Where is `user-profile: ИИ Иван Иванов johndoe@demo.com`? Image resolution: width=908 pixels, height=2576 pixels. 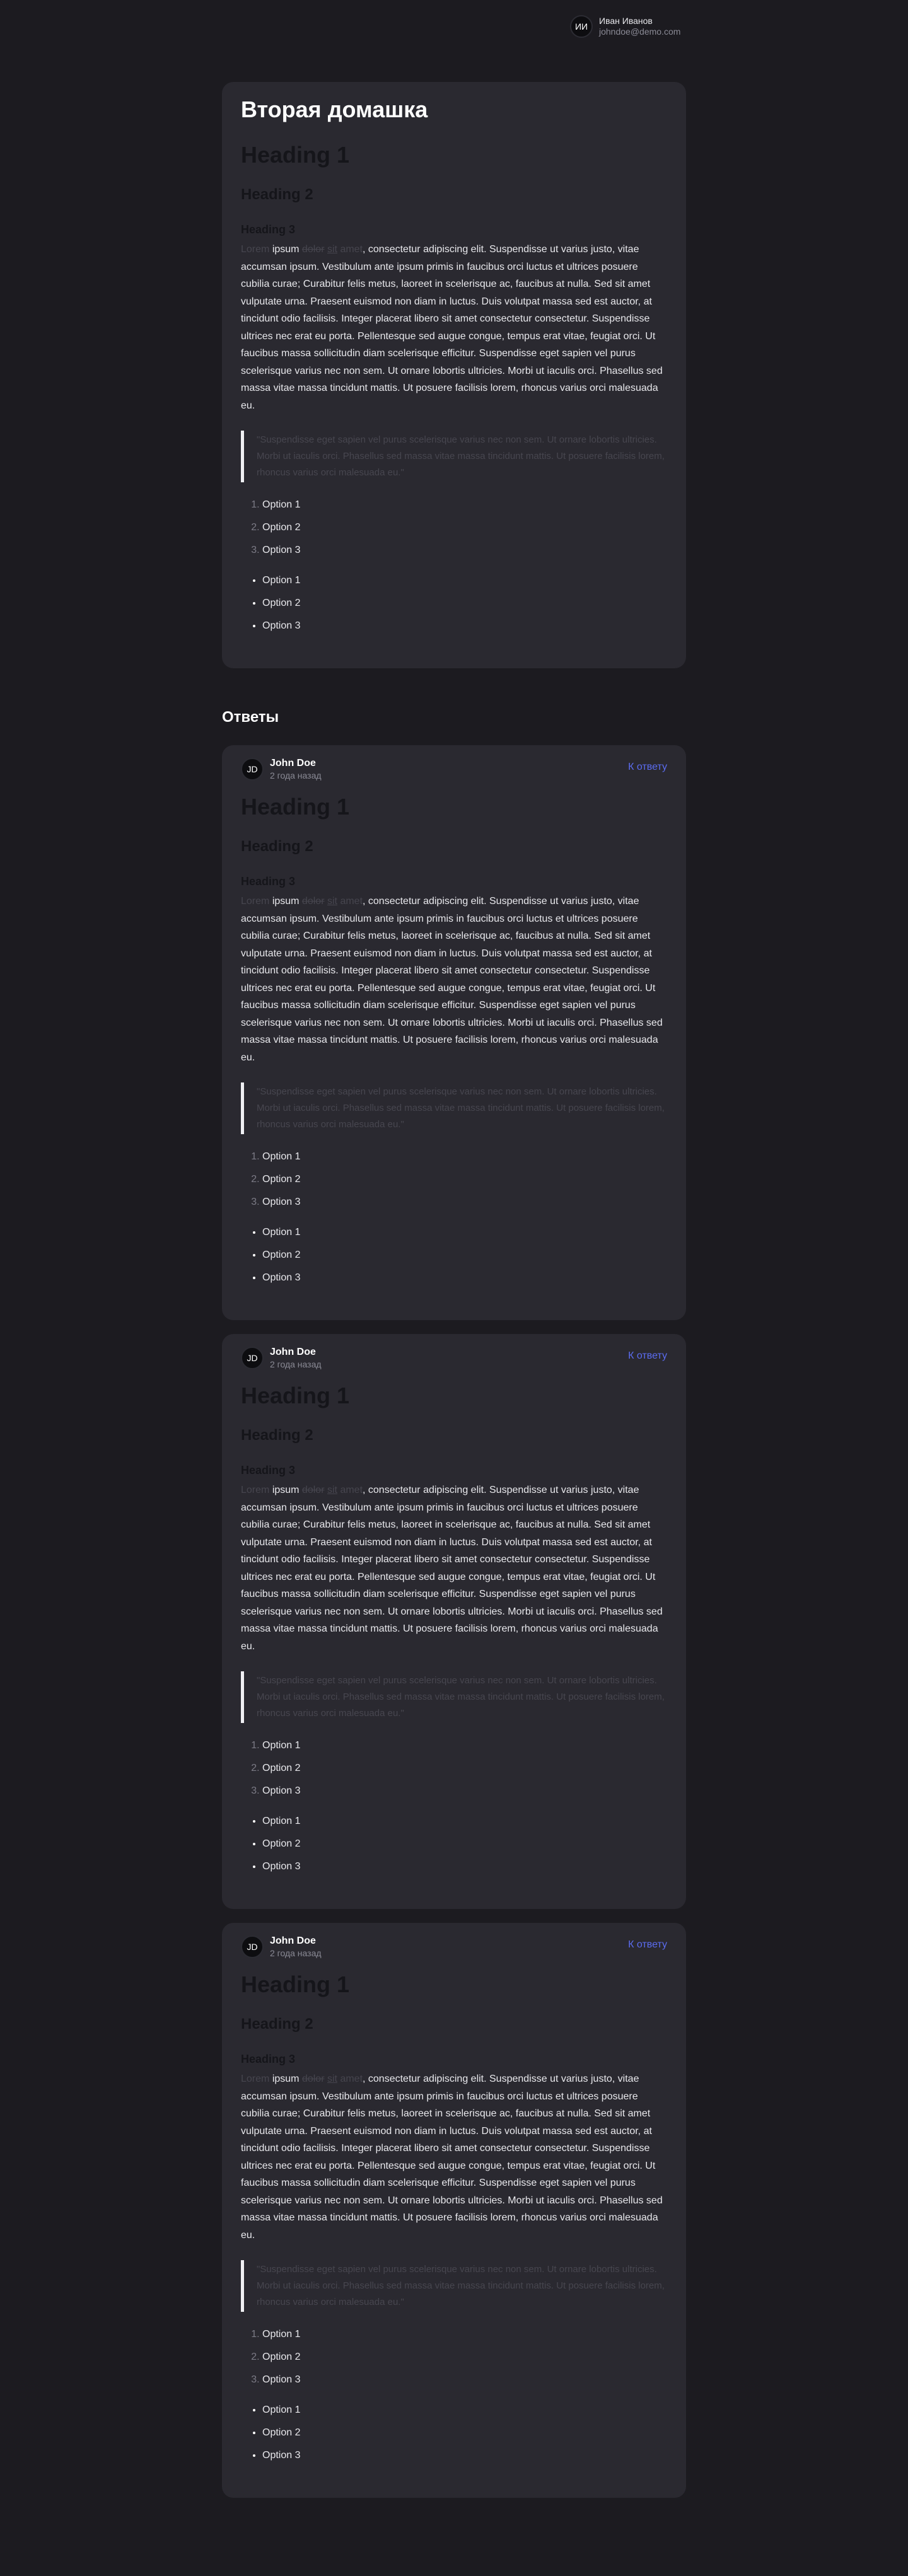 user-profile: ИИ Иван Иванов johndoe@demo.com is located at coordinates (625, 26).